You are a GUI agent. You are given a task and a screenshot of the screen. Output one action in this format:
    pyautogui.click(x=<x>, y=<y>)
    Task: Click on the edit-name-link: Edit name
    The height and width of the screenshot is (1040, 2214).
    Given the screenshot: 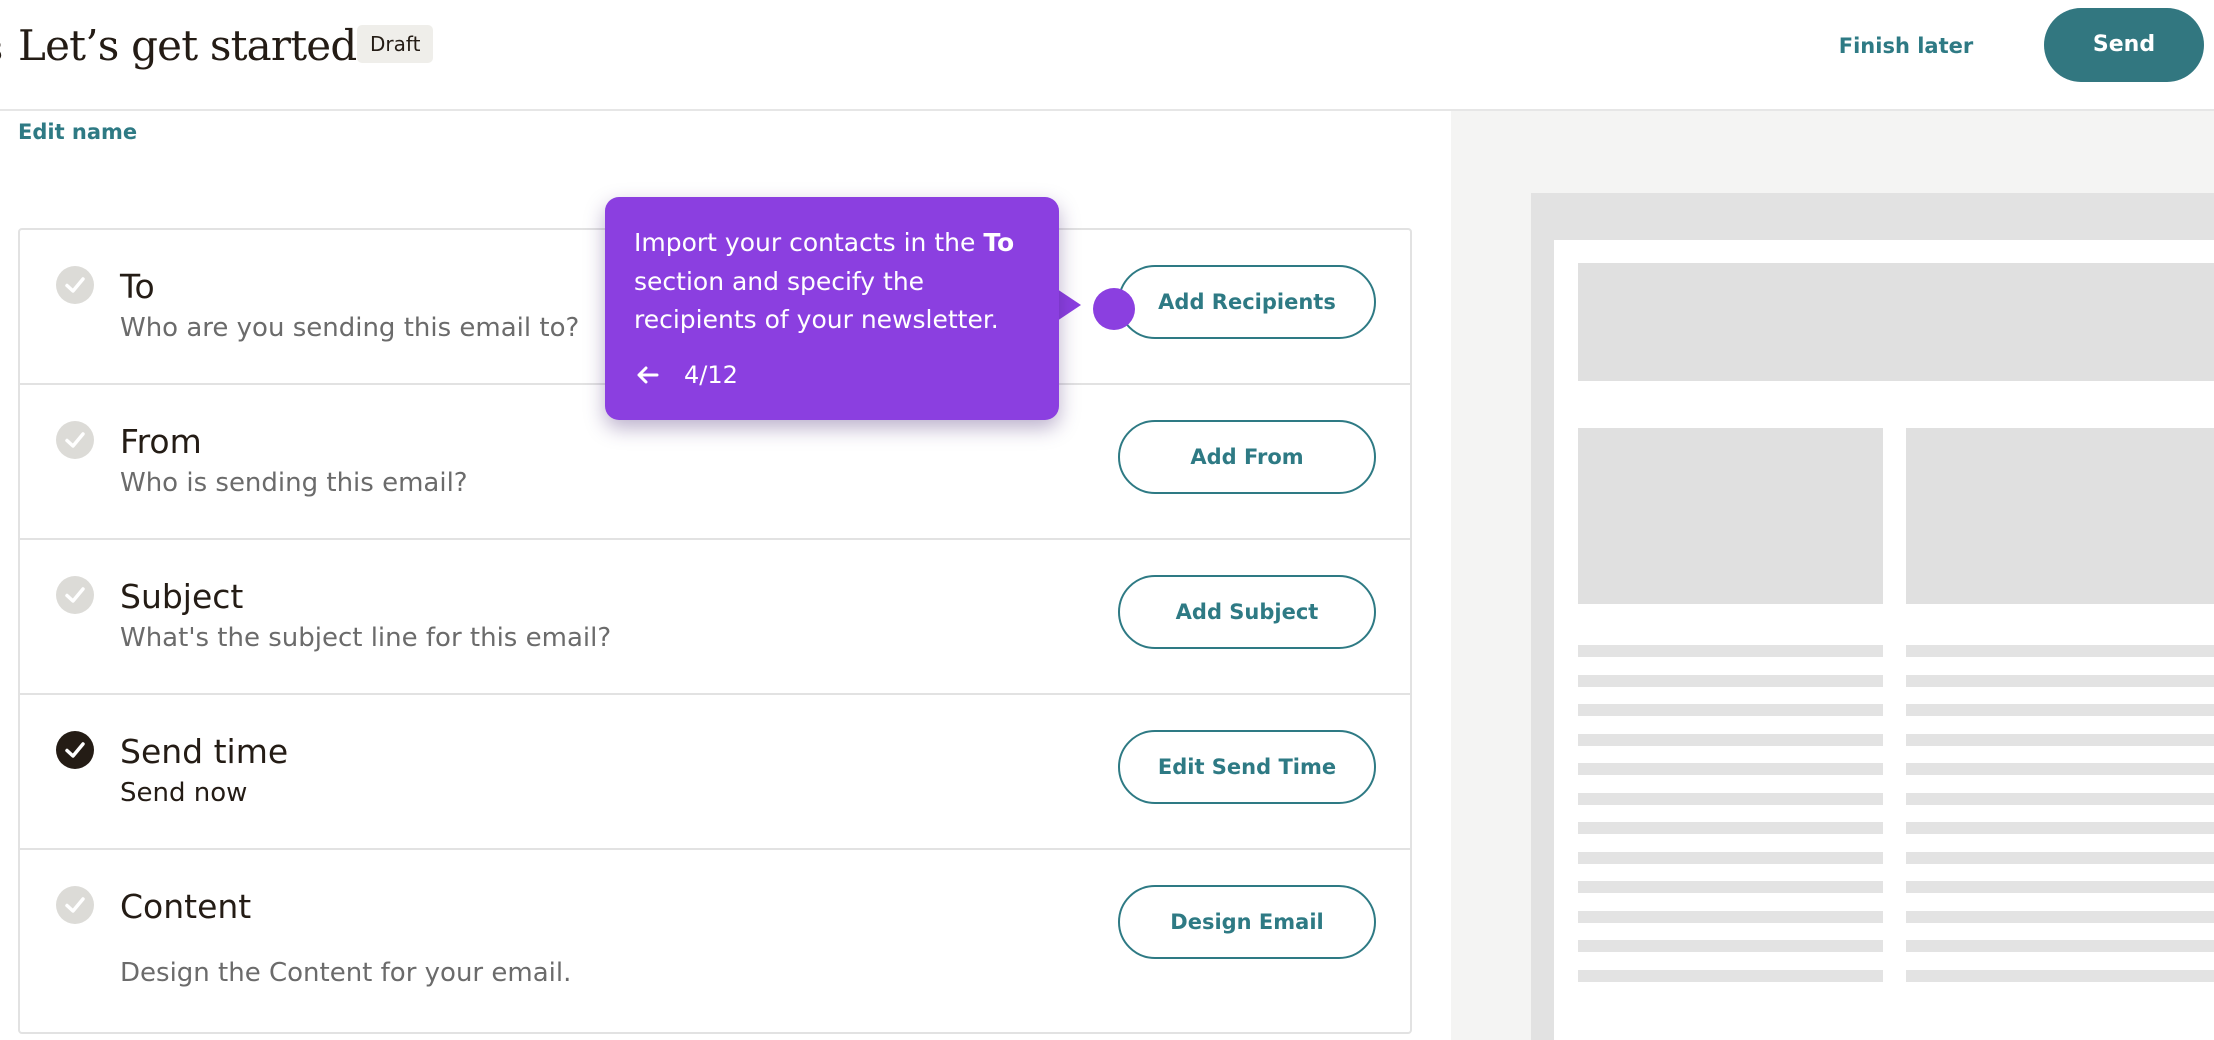 What is the action you would take?
    pyautogui.click(x=77, y=132)
    